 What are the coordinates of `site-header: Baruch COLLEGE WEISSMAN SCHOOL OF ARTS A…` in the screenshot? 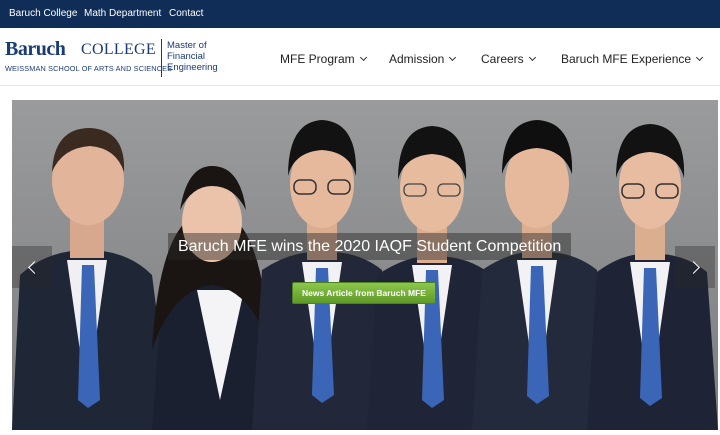 It's located at (360, 57).